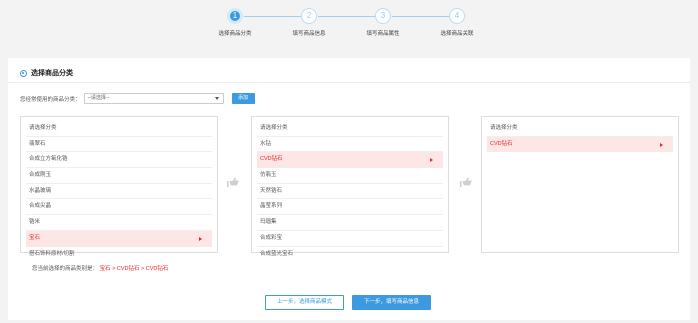 The height and width of the screenshot is (323, 698). I want to click on step-label: 填写商品信息, so click(309, 34).